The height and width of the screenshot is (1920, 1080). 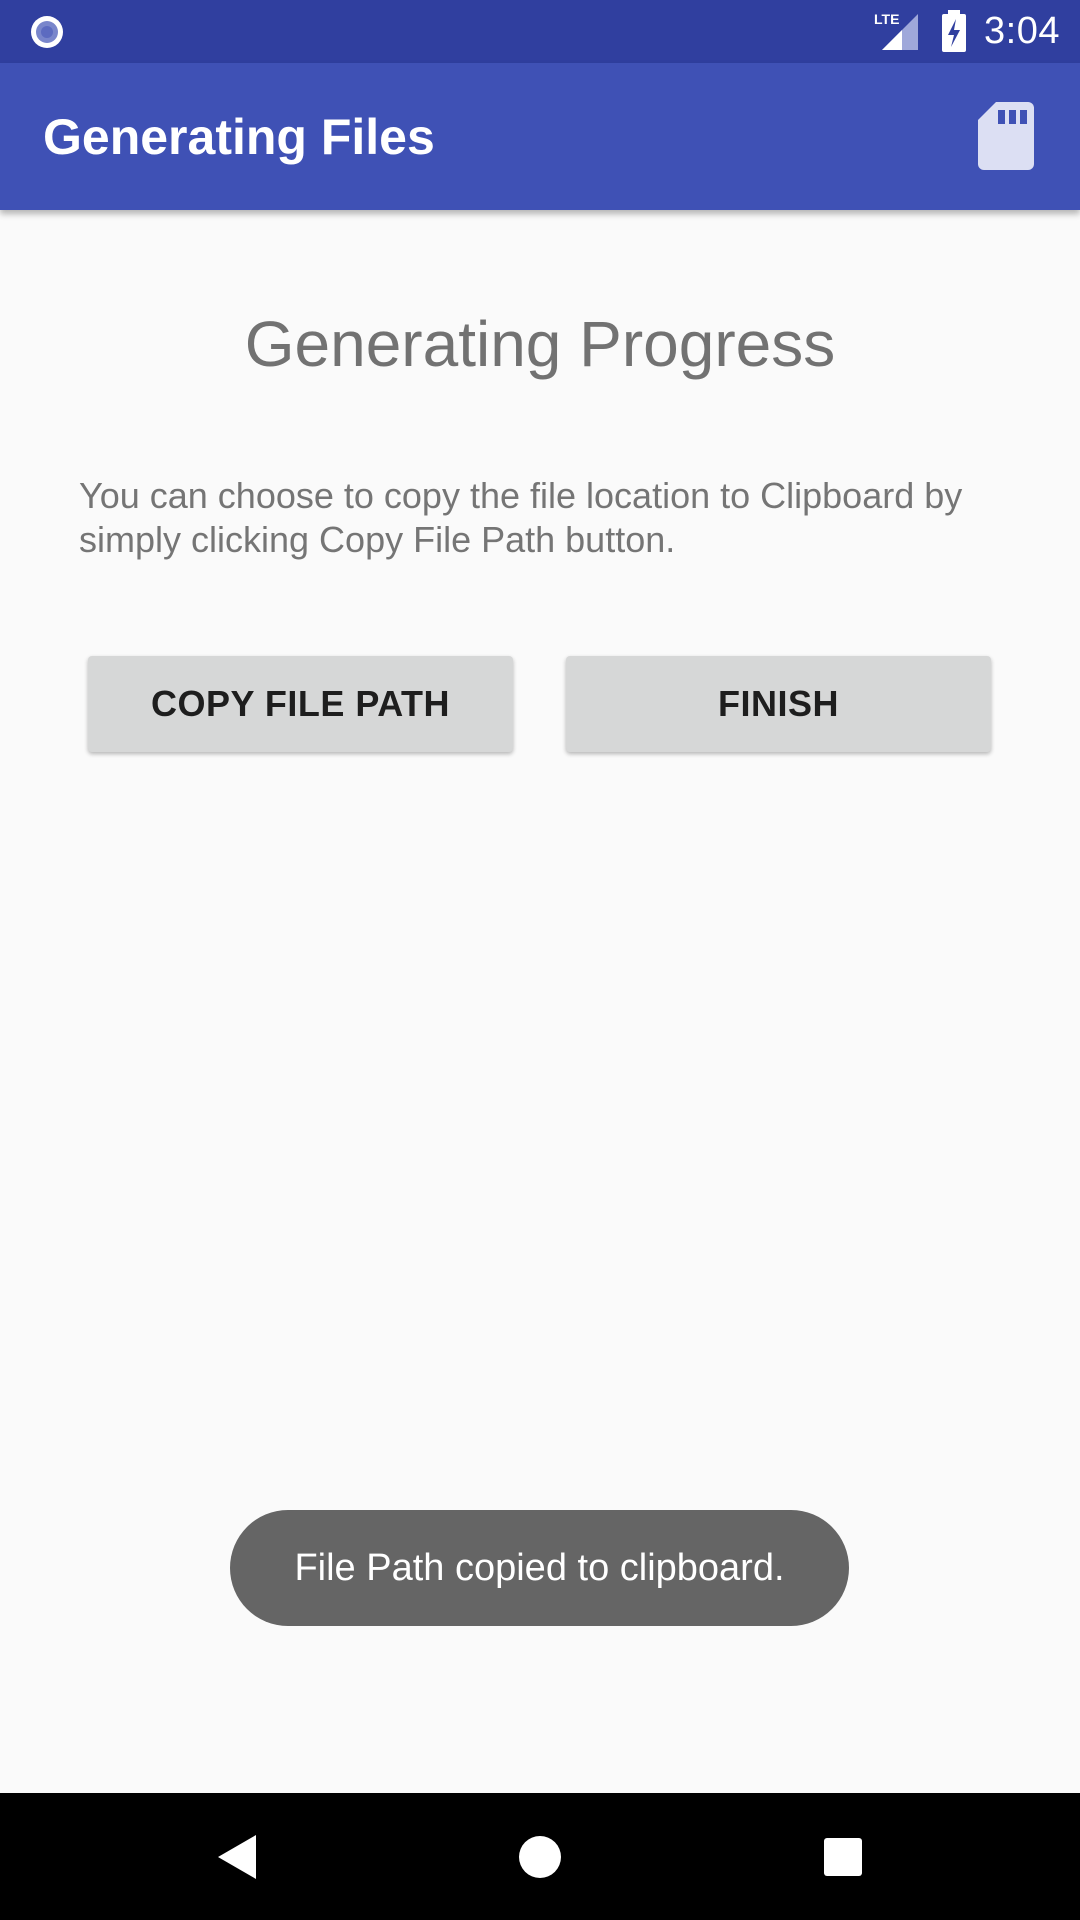 I want to click on toast-text: File Path copied to clipboard., so click(x=539, y=1567).